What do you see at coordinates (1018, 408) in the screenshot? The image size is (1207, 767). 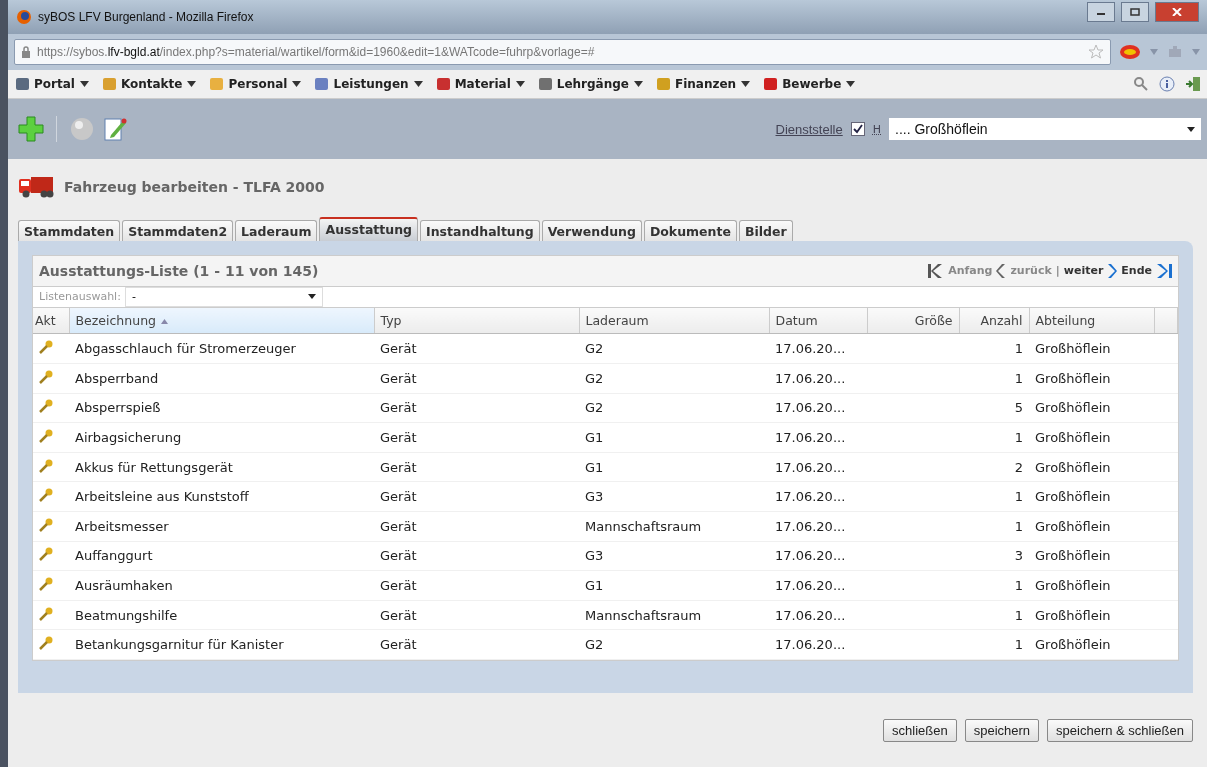 I see `table-cell: 5` at bounding box center [1018, 408].